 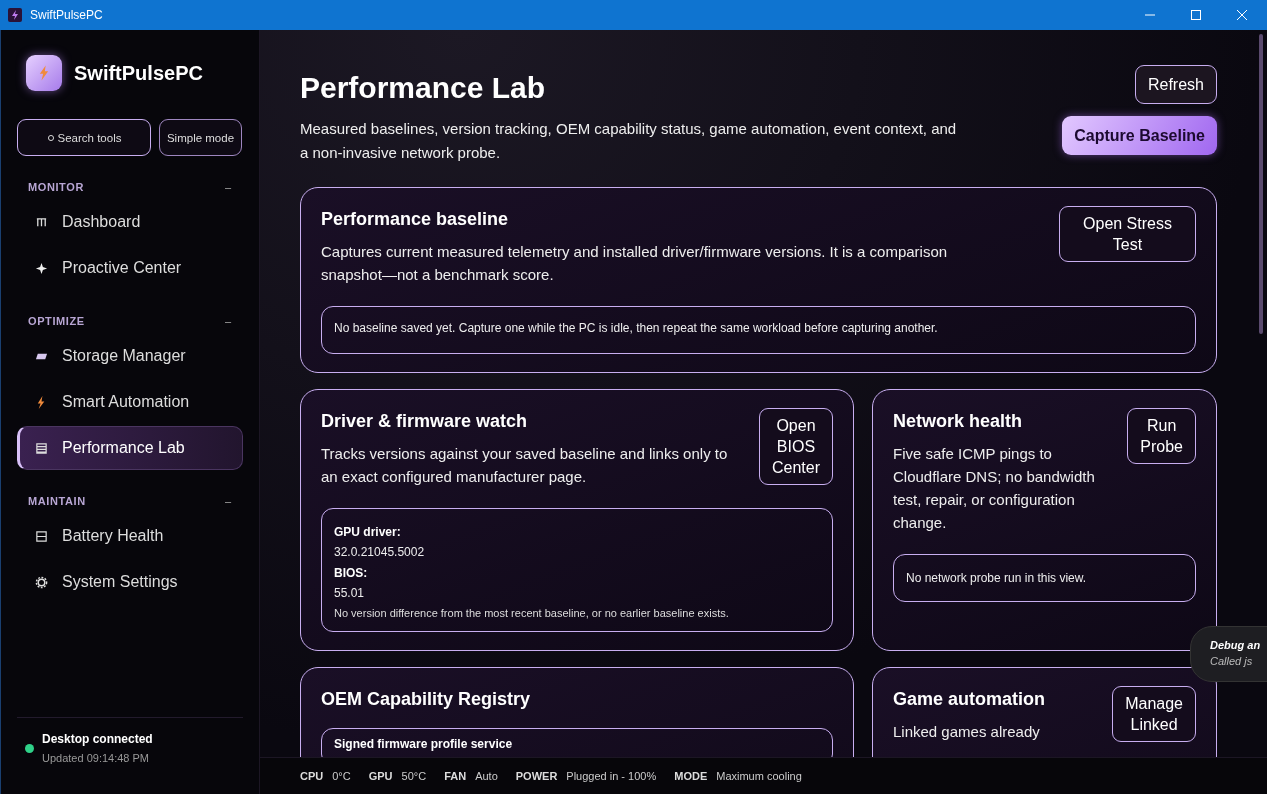 What do you see at coordinates (532, 613) in the screenshot?
I see `version-note: No version difference from the most recent baseline, or no earlier baseline exists.` at bounding box center [532, 613].